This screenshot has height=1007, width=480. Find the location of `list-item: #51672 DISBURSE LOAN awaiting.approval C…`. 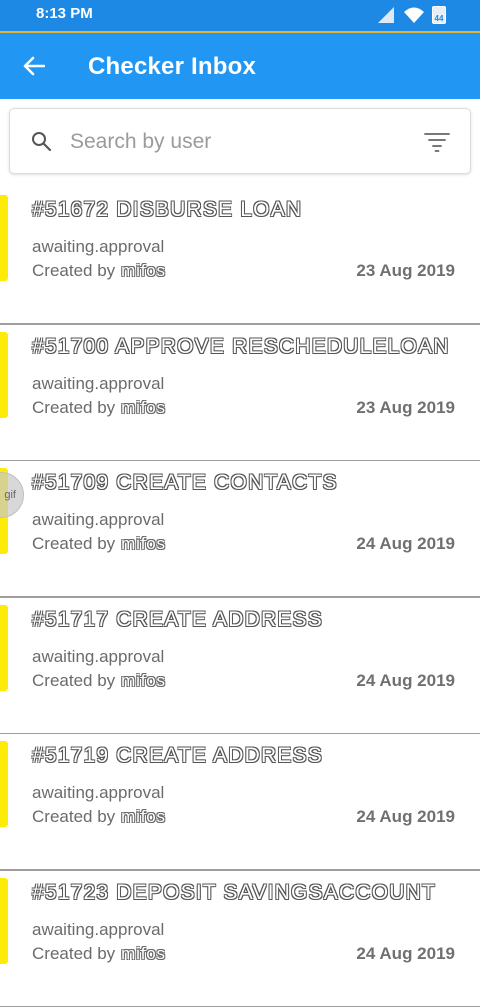

list-item: #51672 DISBURSE LOAN awaiting.approval C… is located at coordinates (240, 256).